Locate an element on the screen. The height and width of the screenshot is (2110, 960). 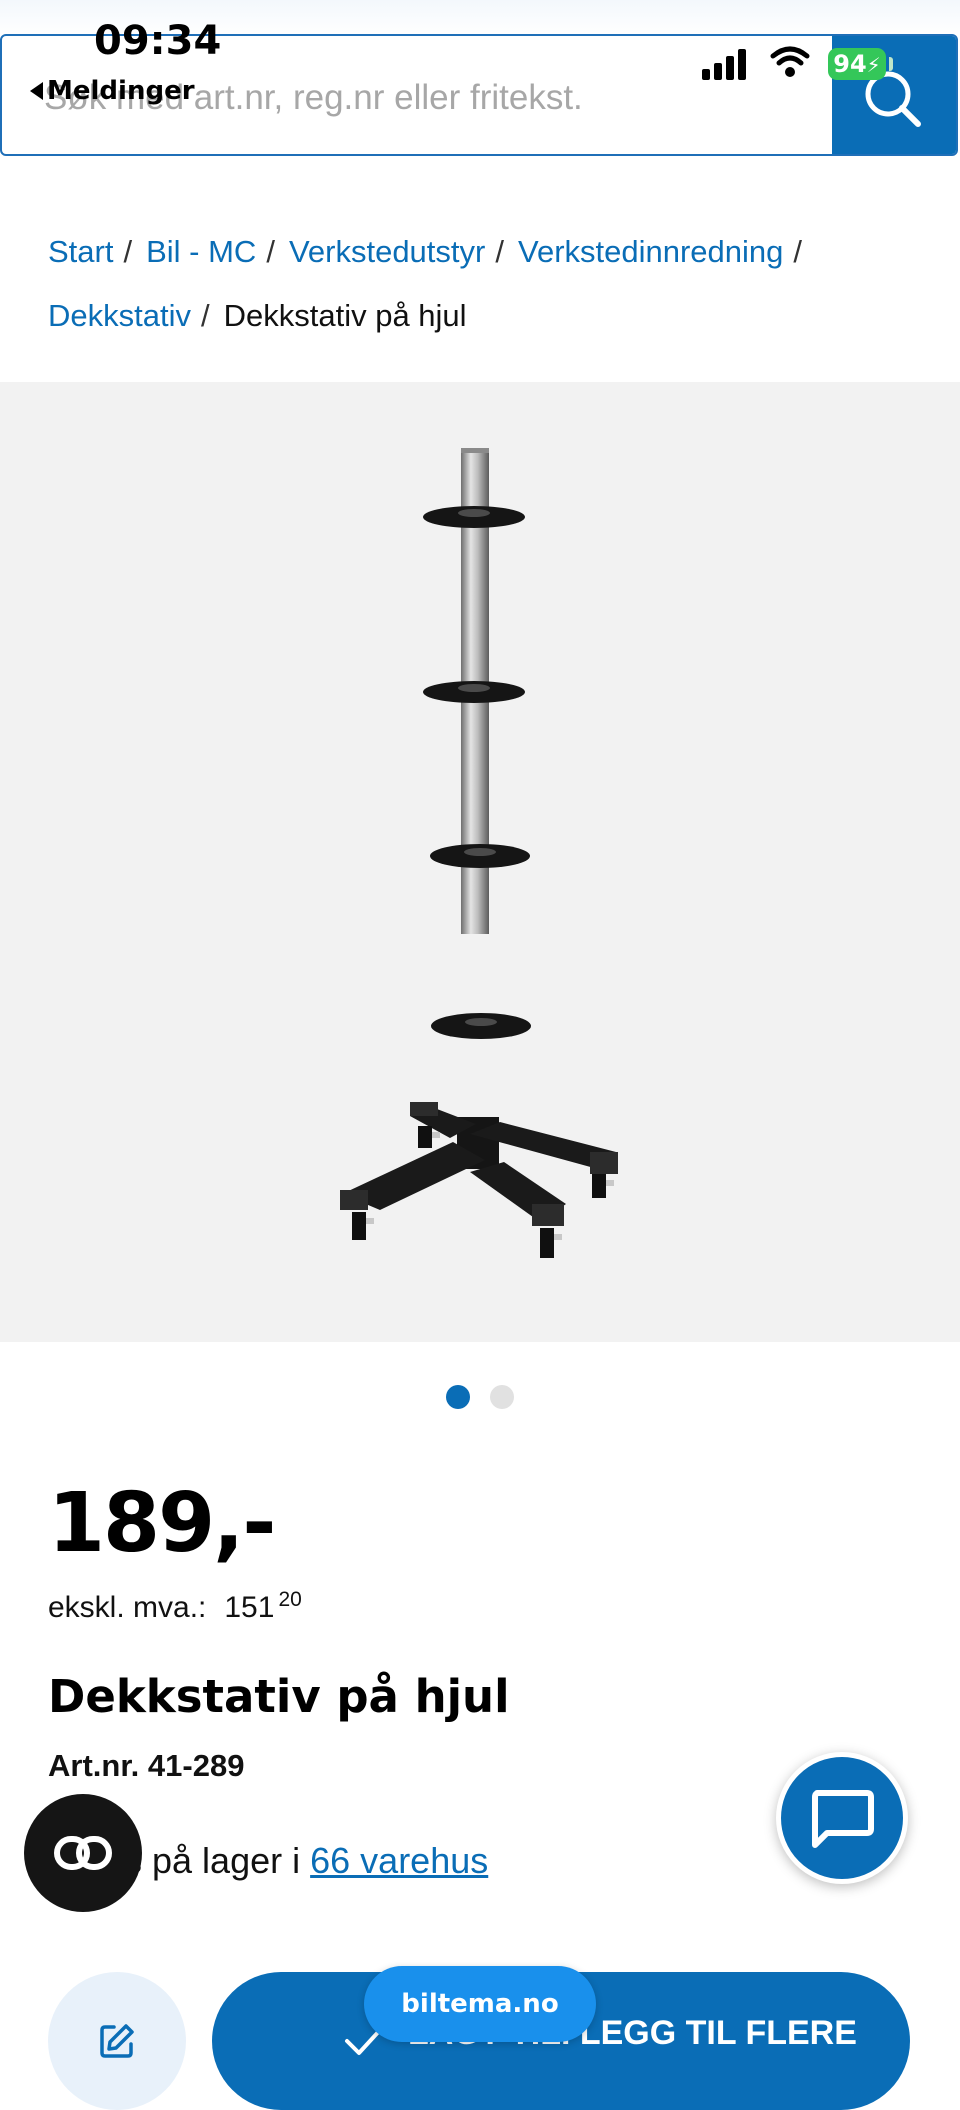
stock-status: s på lager i 66 varehus is located at coordinates (306, 1861).